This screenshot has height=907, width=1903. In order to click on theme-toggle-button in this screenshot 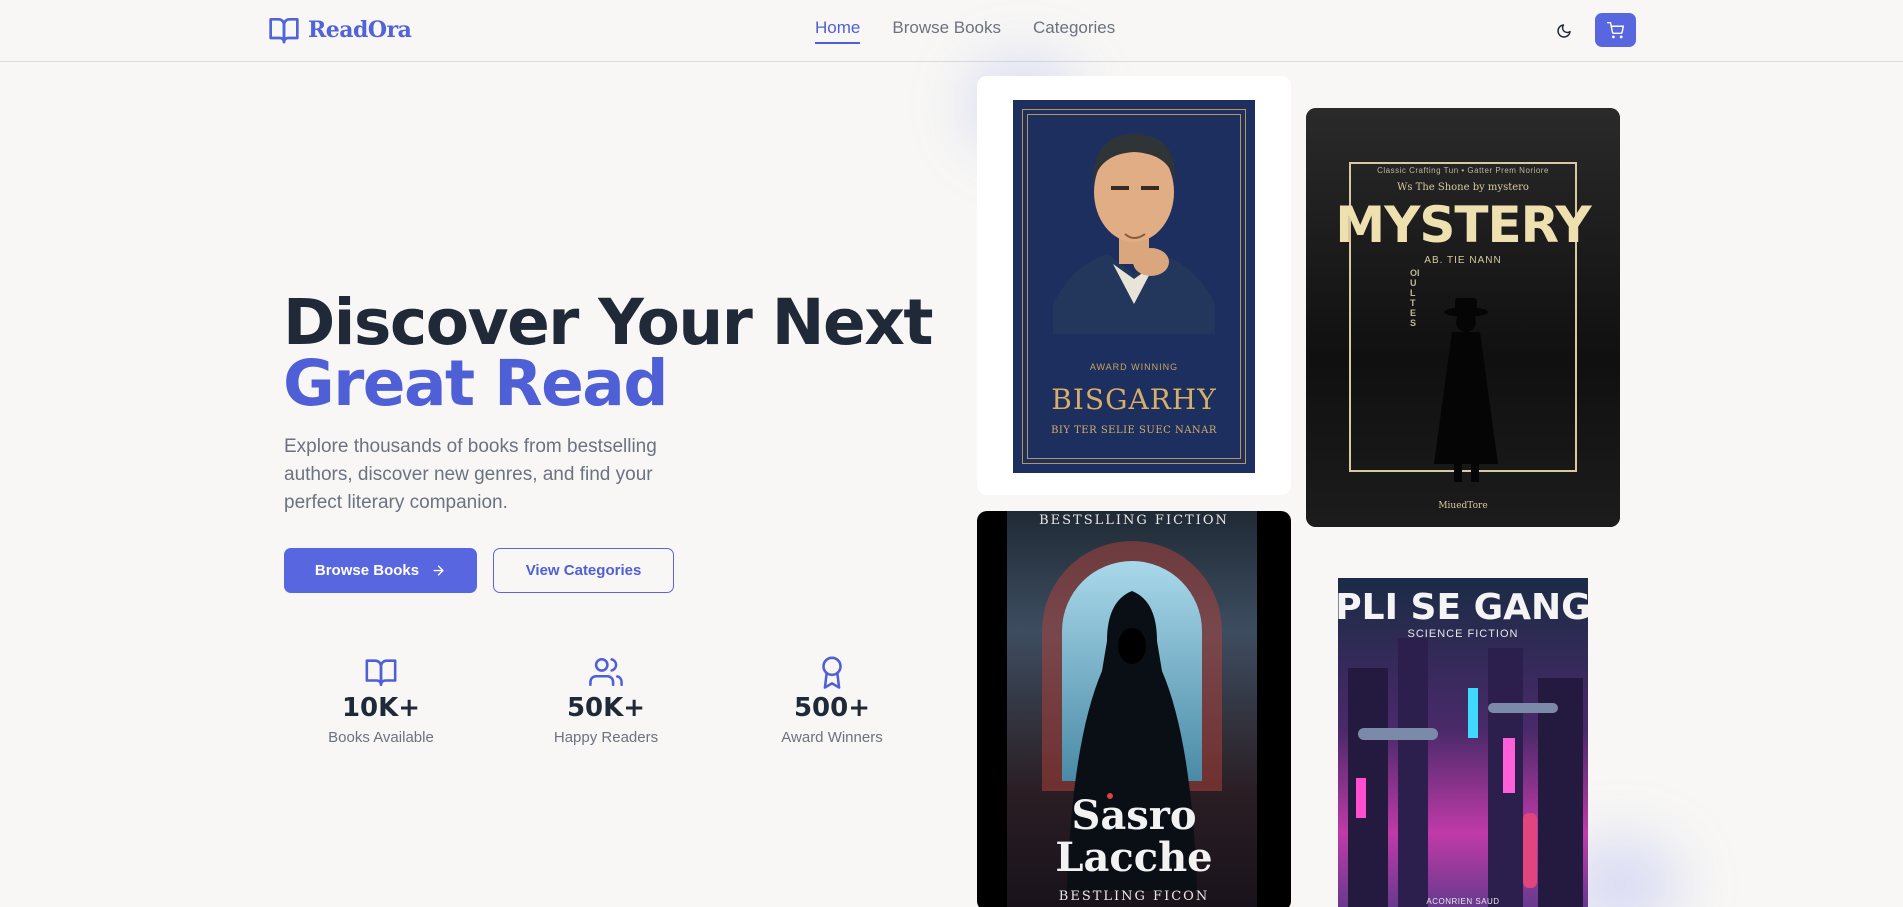, I will do `click(1564, 31)`.